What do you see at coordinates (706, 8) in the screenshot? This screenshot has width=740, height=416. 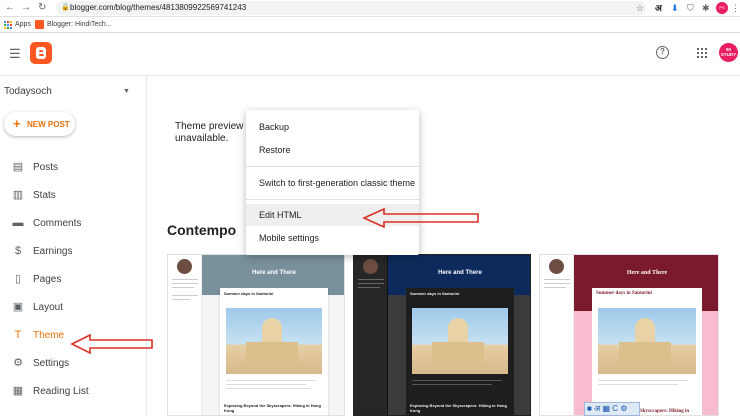 I see `extensions-puzzle-icon: ✱` at bounding box center [706, 8].